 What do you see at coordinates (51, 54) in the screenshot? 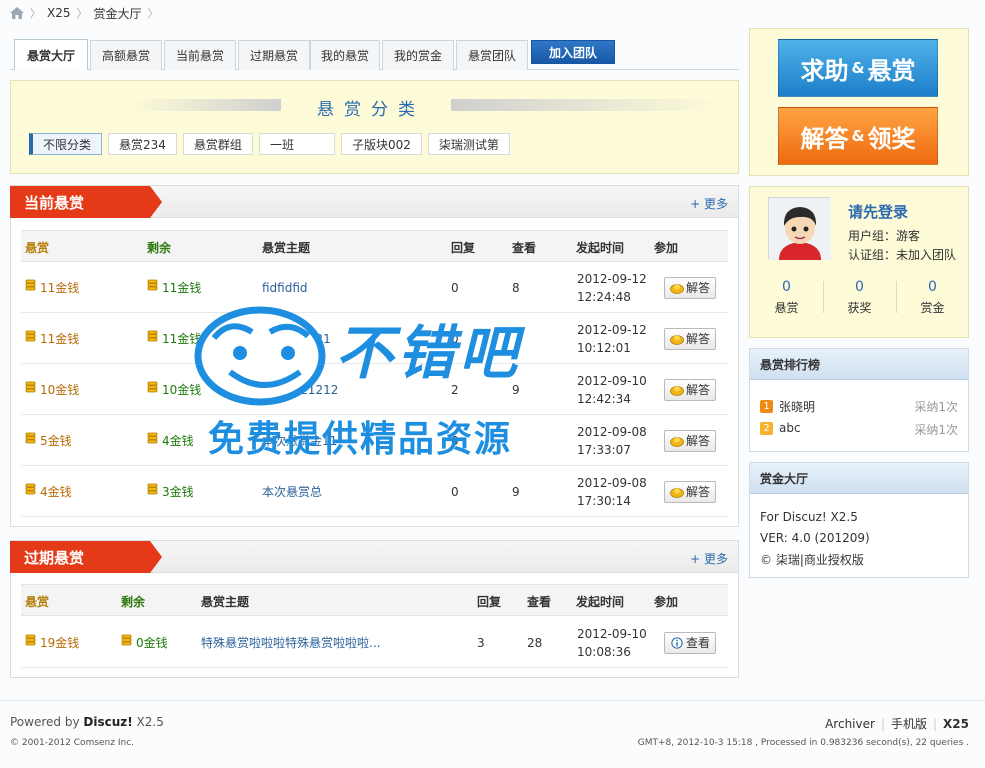
I see `tab-reward-hall: 悬赏大厅` at bounding box center [51, 54].